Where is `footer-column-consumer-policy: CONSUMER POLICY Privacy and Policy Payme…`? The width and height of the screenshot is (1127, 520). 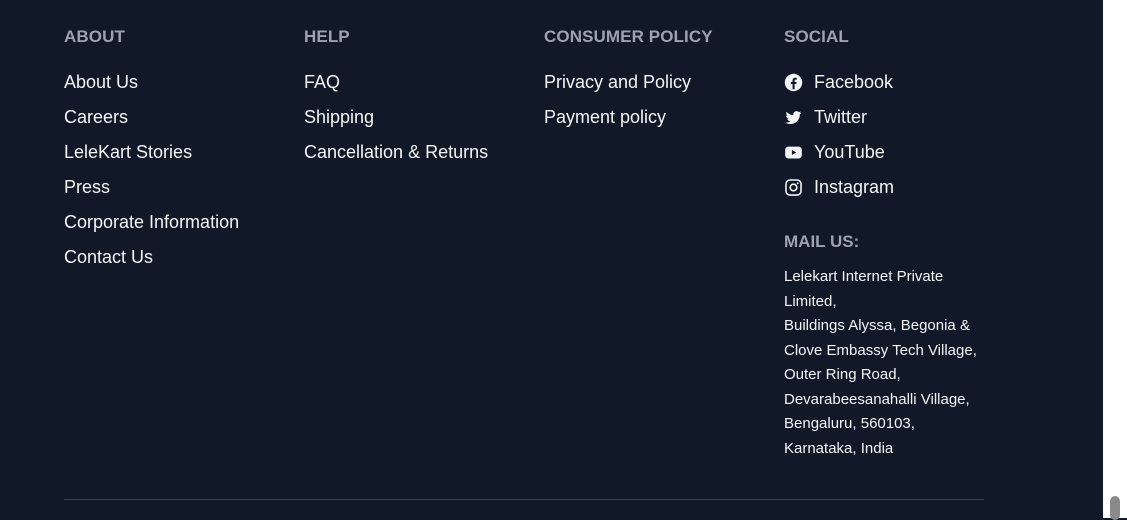
footer-column-consumer-policy: CONSUMER POLICY Privacy and Policy Payme… is located at coordinates (628, 83).